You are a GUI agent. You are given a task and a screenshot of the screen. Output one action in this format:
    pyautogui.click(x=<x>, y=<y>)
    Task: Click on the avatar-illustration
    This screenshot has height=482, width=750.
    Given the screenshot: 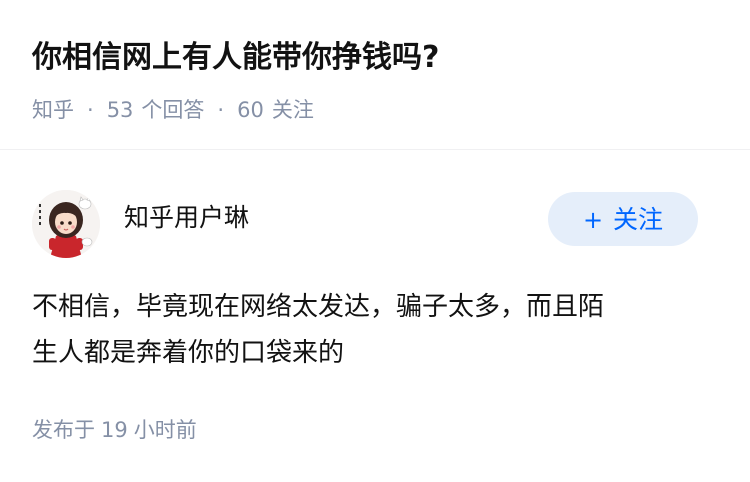 What is the action you would take?
    pyautogui.click(x=66, y=224)
    